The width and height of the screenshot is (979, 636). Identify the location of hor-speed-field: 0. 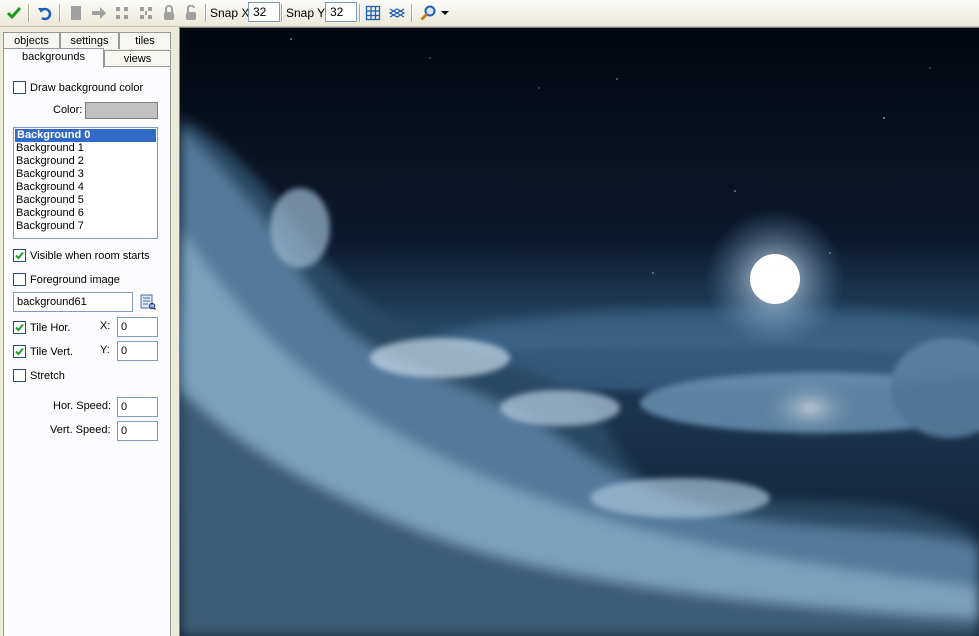
(137, 407).